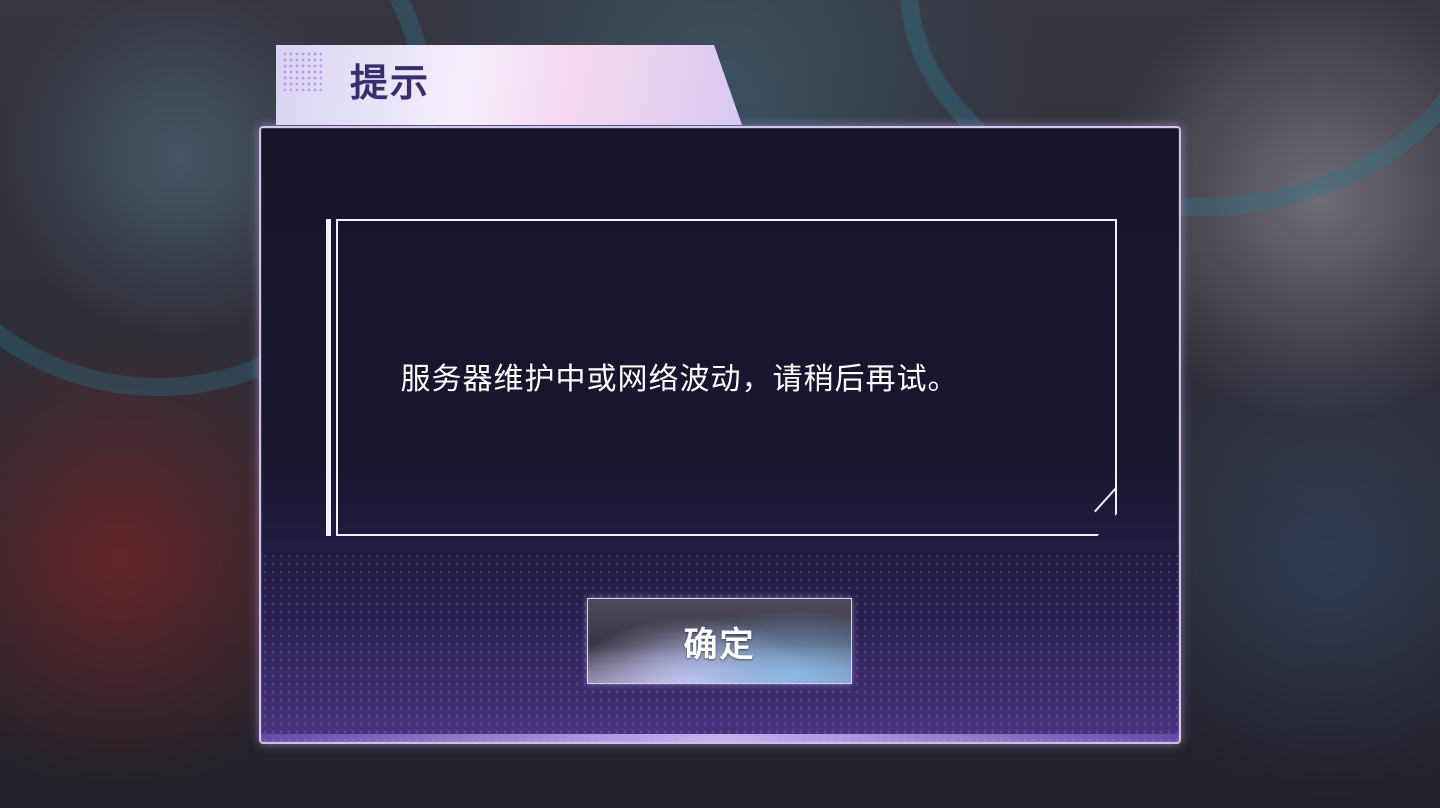 The width and height of the screenshot is (1440, 808). Describe the element at coordinates (328, 377) in the screenshot. I see `message-accent-bar` at that location.